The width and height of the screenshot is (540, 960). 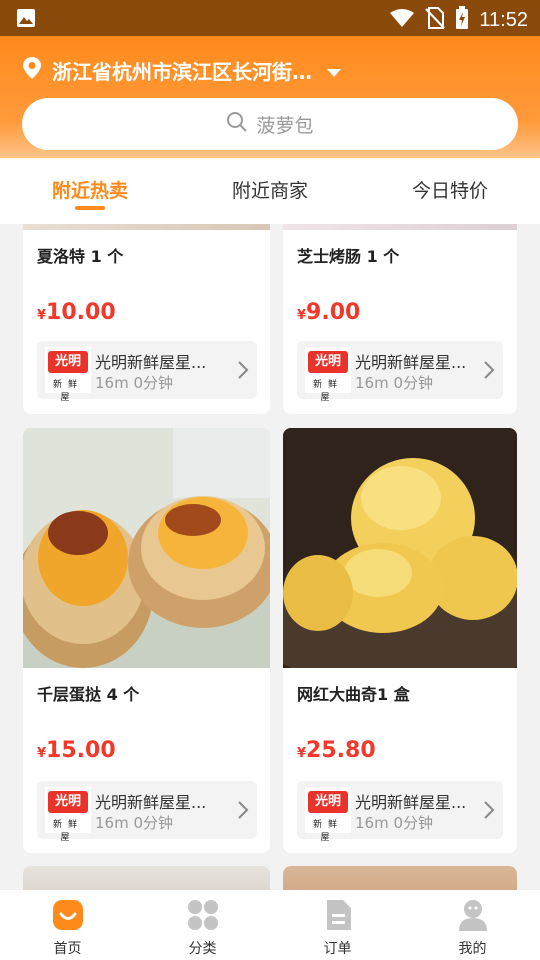 I want to click on product-price: ¥9.00, so click(x=329, y=312).